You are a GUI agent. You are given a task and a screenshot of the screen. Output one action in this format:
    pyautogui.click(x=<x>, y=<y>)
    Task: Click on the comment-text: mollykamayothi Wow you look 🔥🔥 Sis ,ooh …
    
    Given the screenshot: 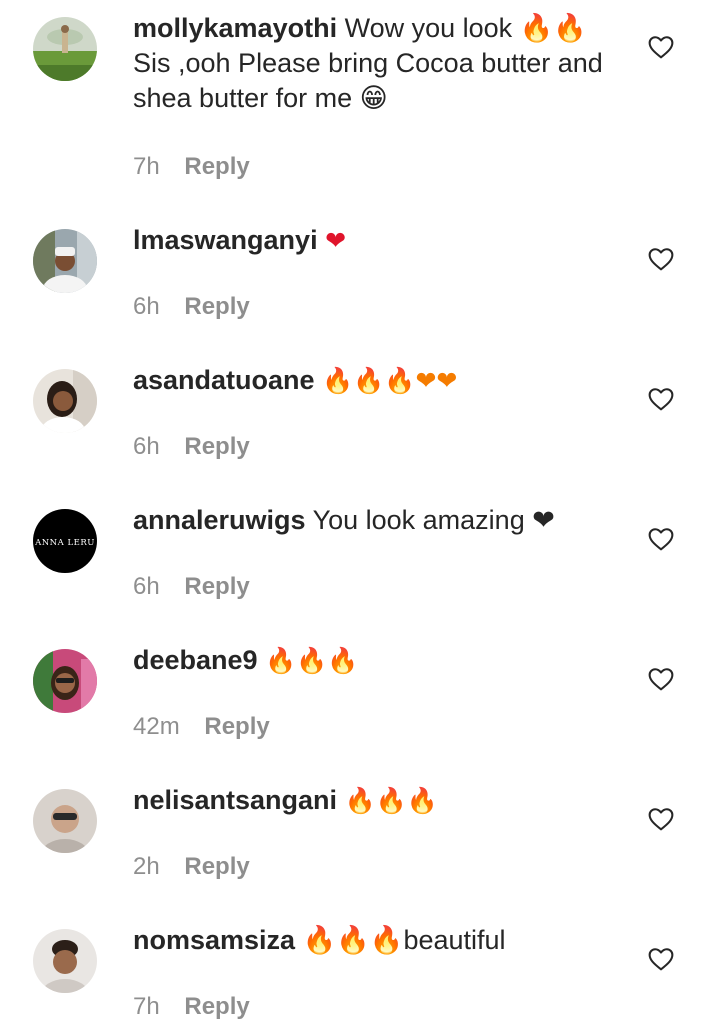 What is the action you would take?
    pyautogui.click(x=378, y=63)
    